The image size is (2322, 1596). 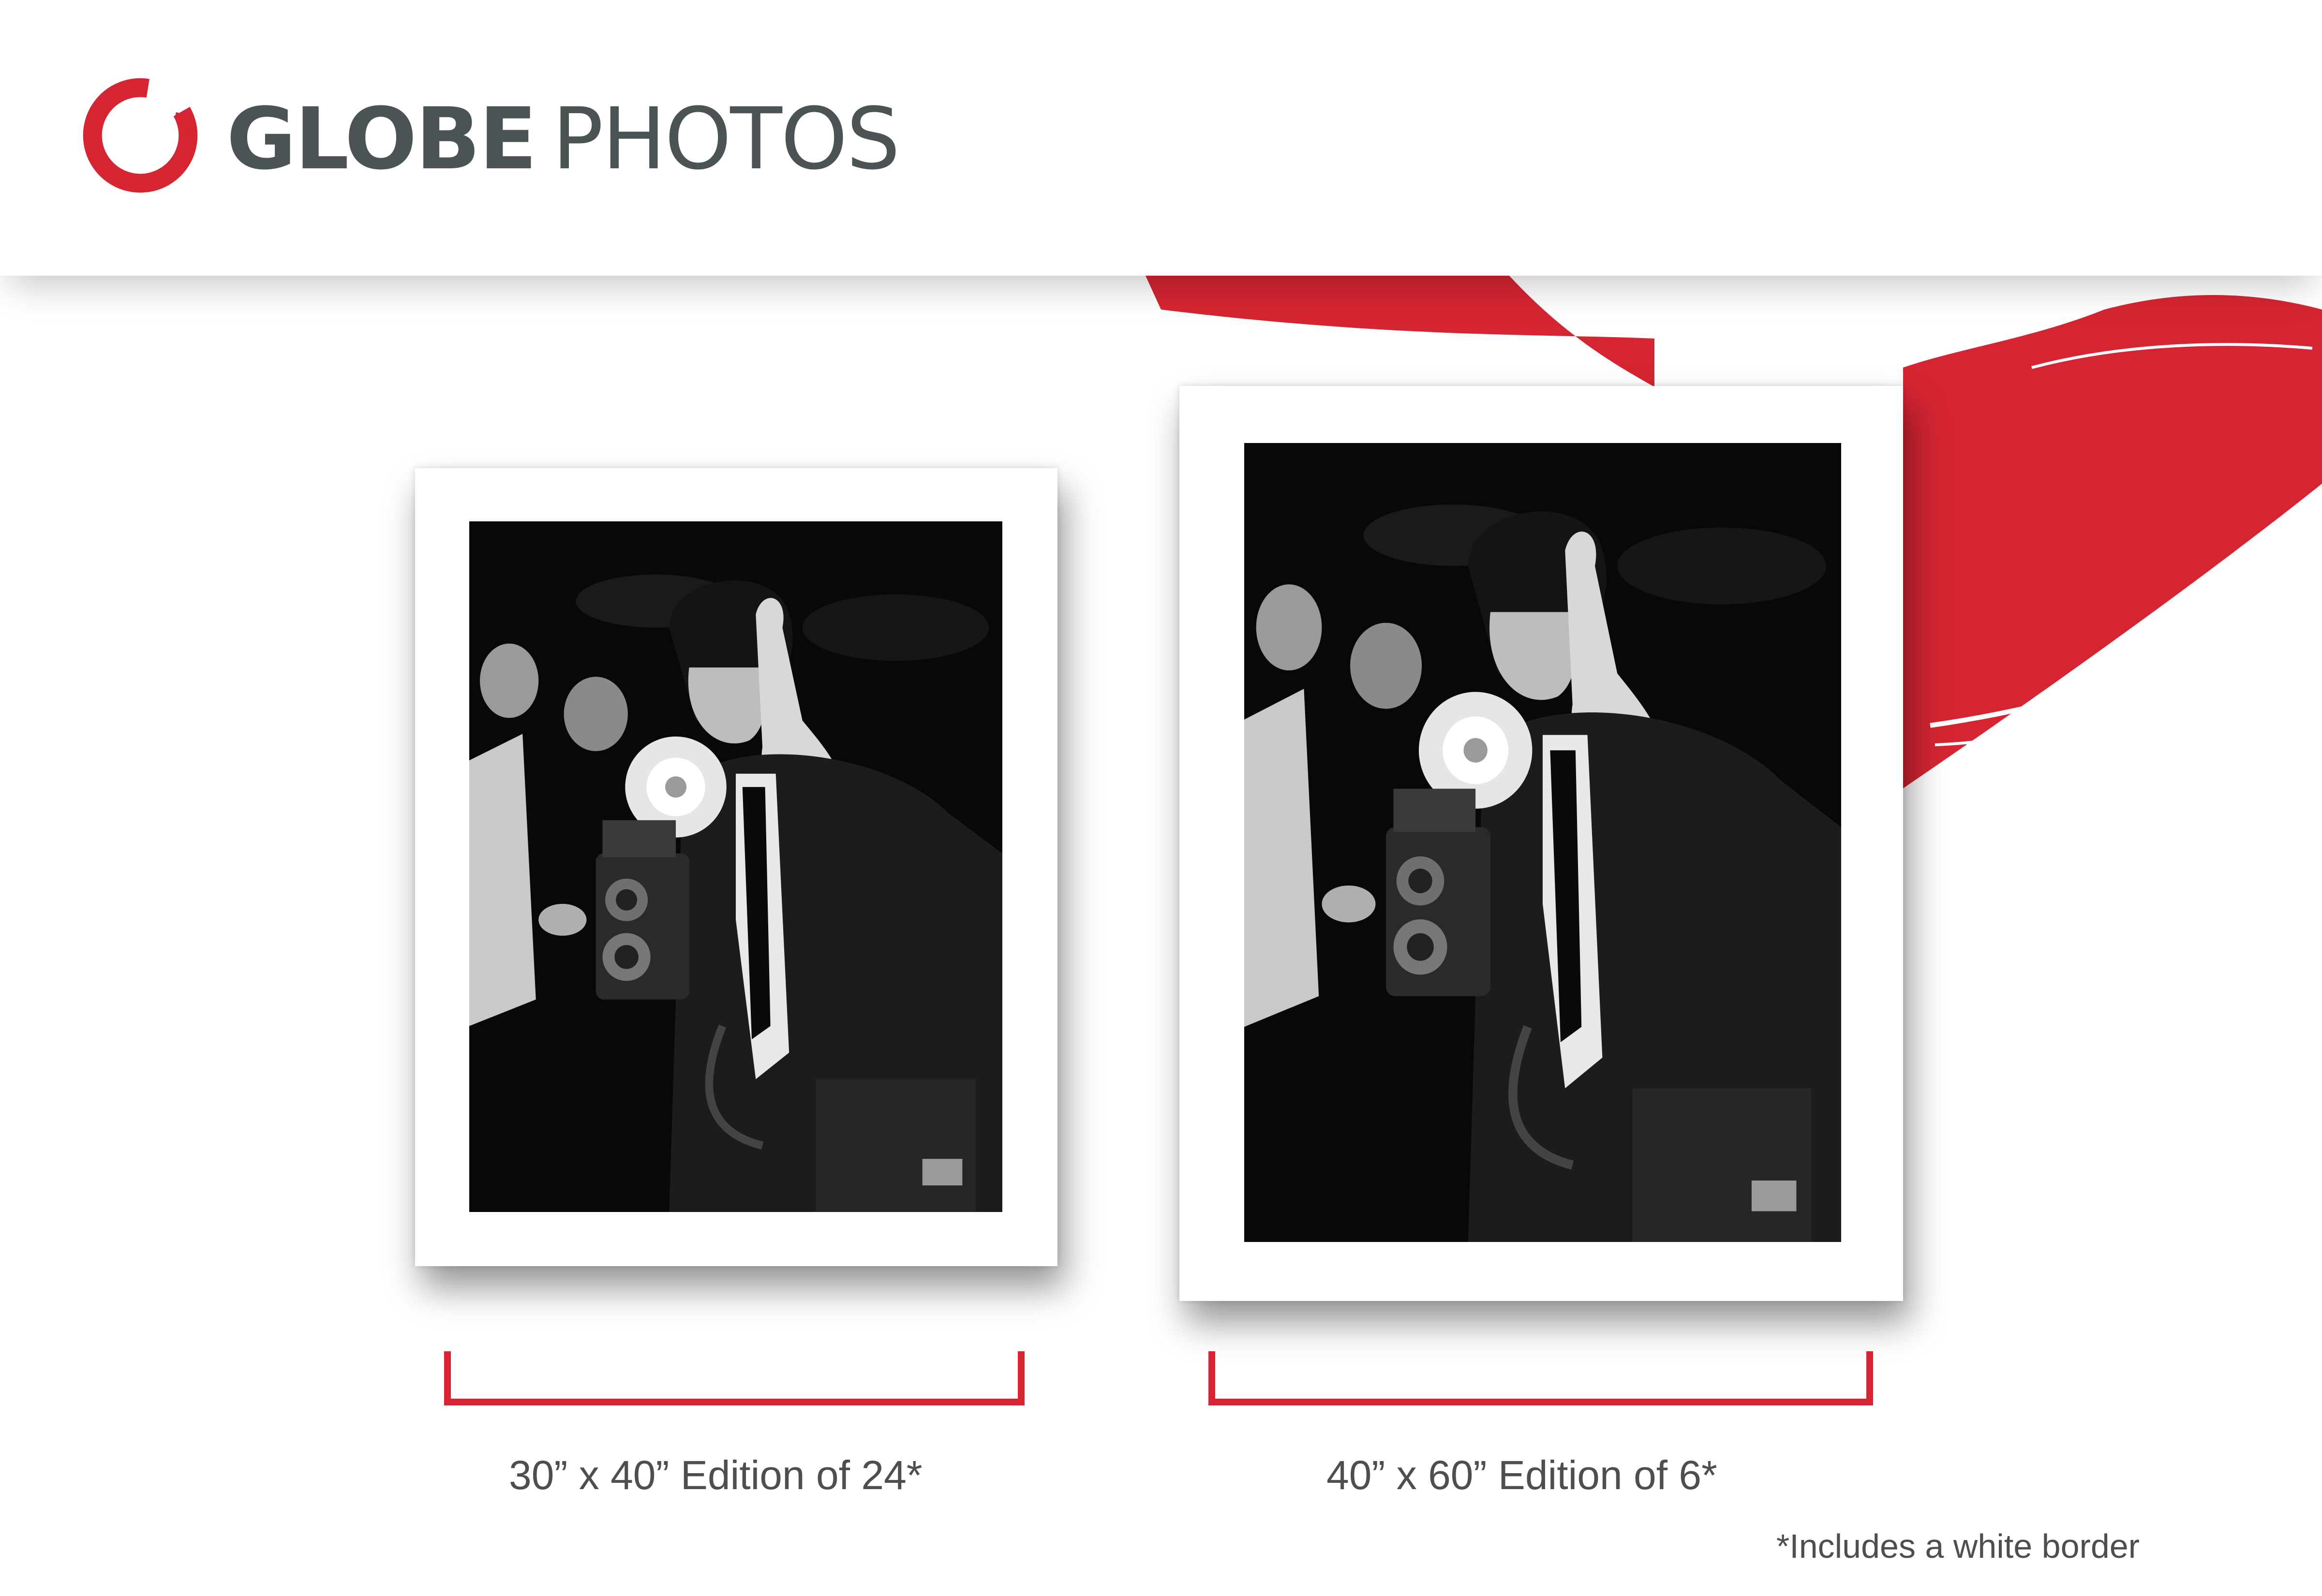 What do you see at coordinates (140, 135) in the screenshot?
I see `globe-logo-icon` at bounding box center [140, 135].